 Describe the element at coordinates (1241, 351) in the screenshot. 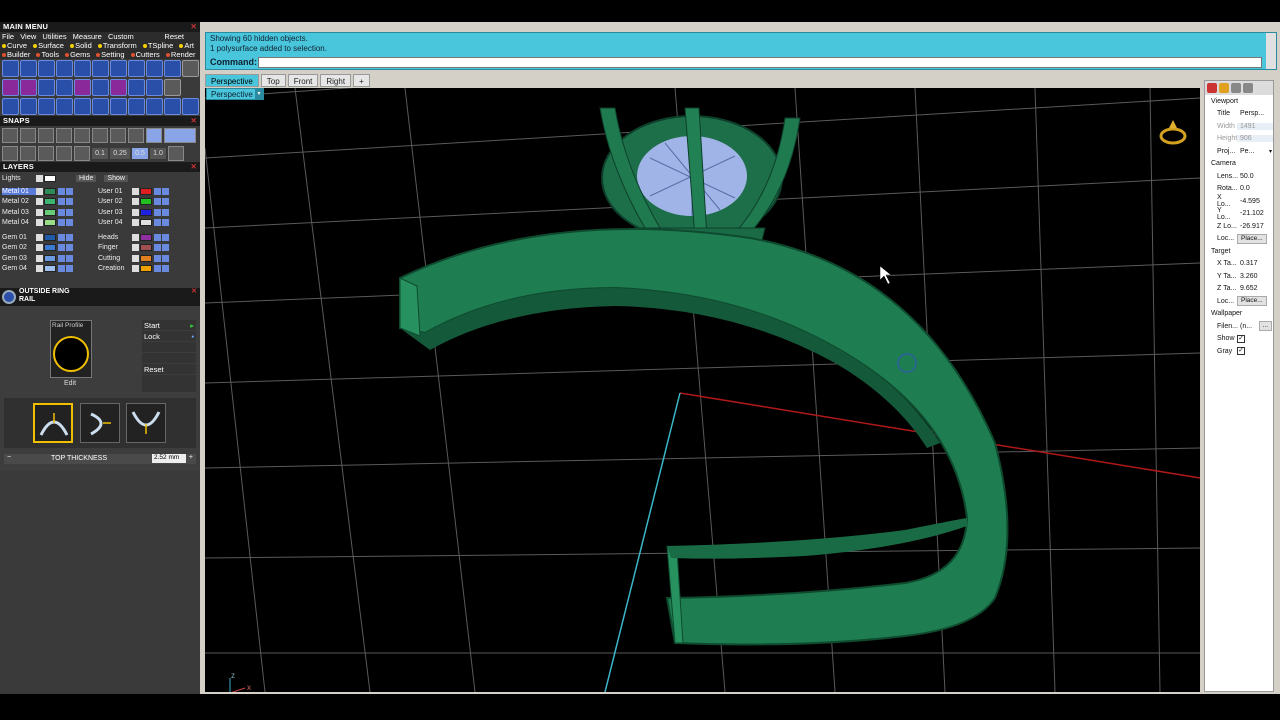

I see `gray-checkbox: ✓` at that location.